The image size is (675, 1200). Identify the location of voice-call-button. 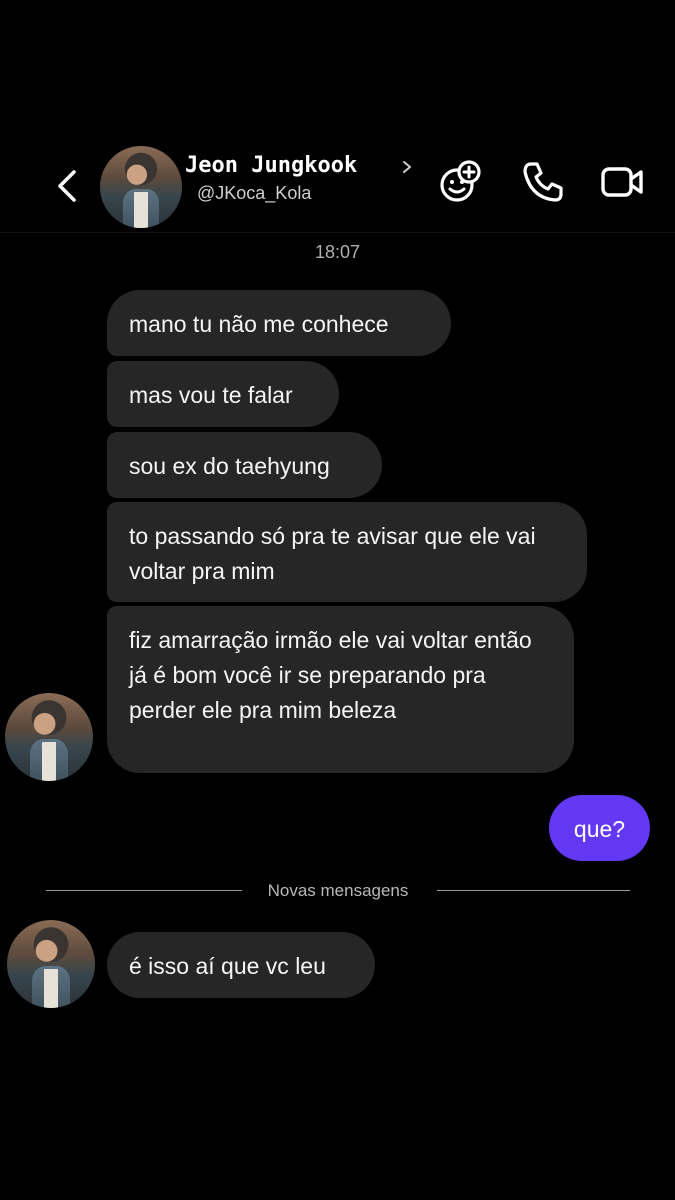
(543, 182).